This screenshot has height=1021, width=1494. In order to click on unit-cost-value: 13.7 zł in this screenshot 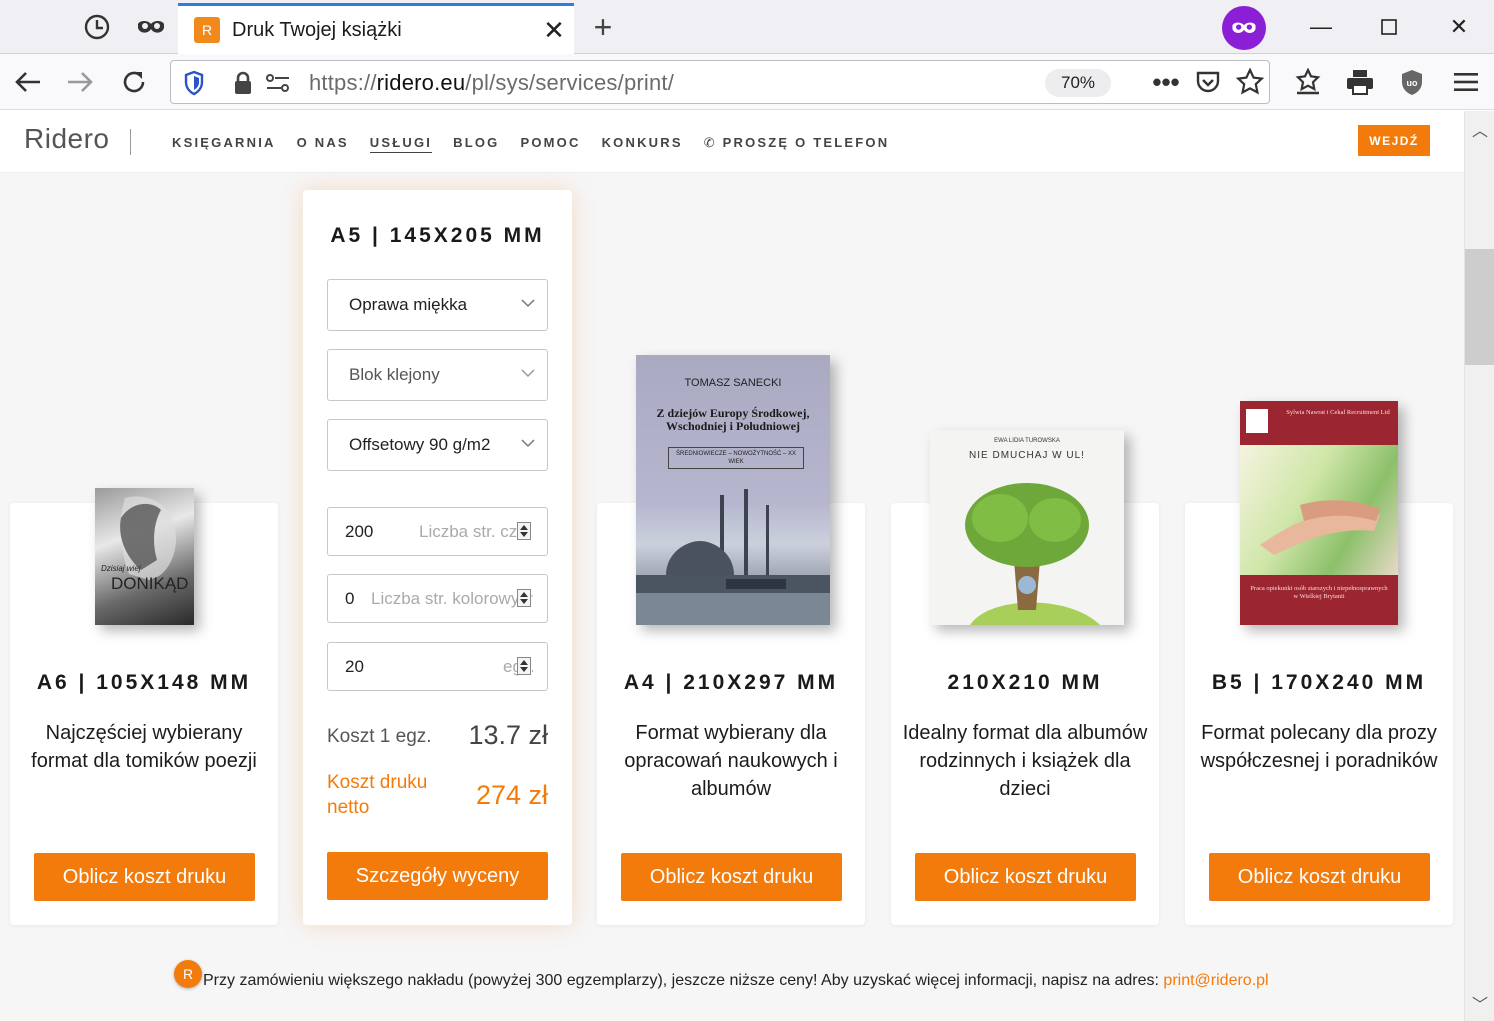, I will do `click(508, 735)`.